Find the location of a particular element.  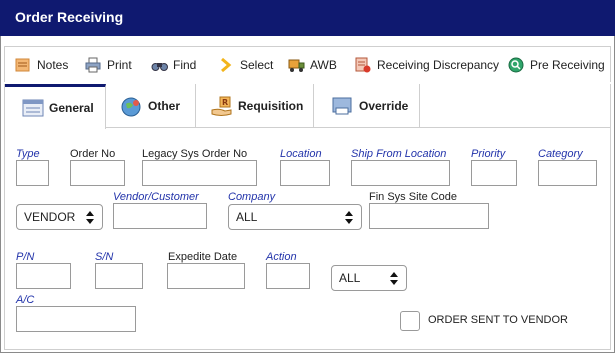

receiving-discrepancy-button: Receiving Discrepancy is located at coordinates (427, 65).